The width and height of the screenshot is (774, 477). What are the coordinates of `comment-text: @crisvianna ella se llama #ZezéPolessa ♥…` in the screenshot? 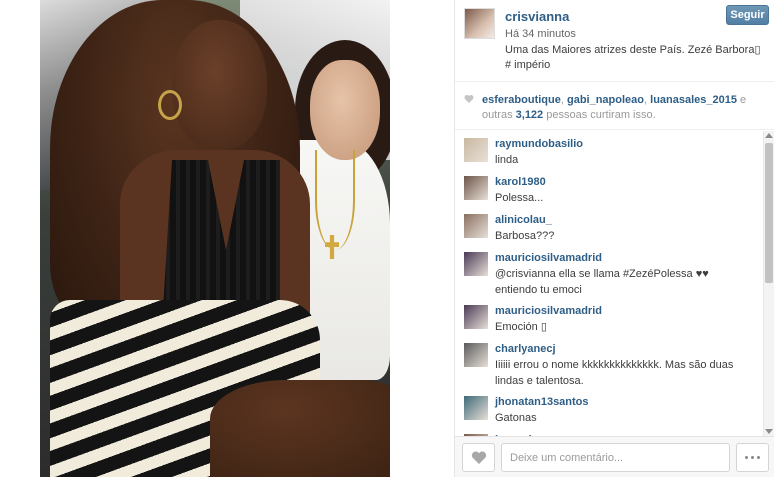 It's located at (602, 282).